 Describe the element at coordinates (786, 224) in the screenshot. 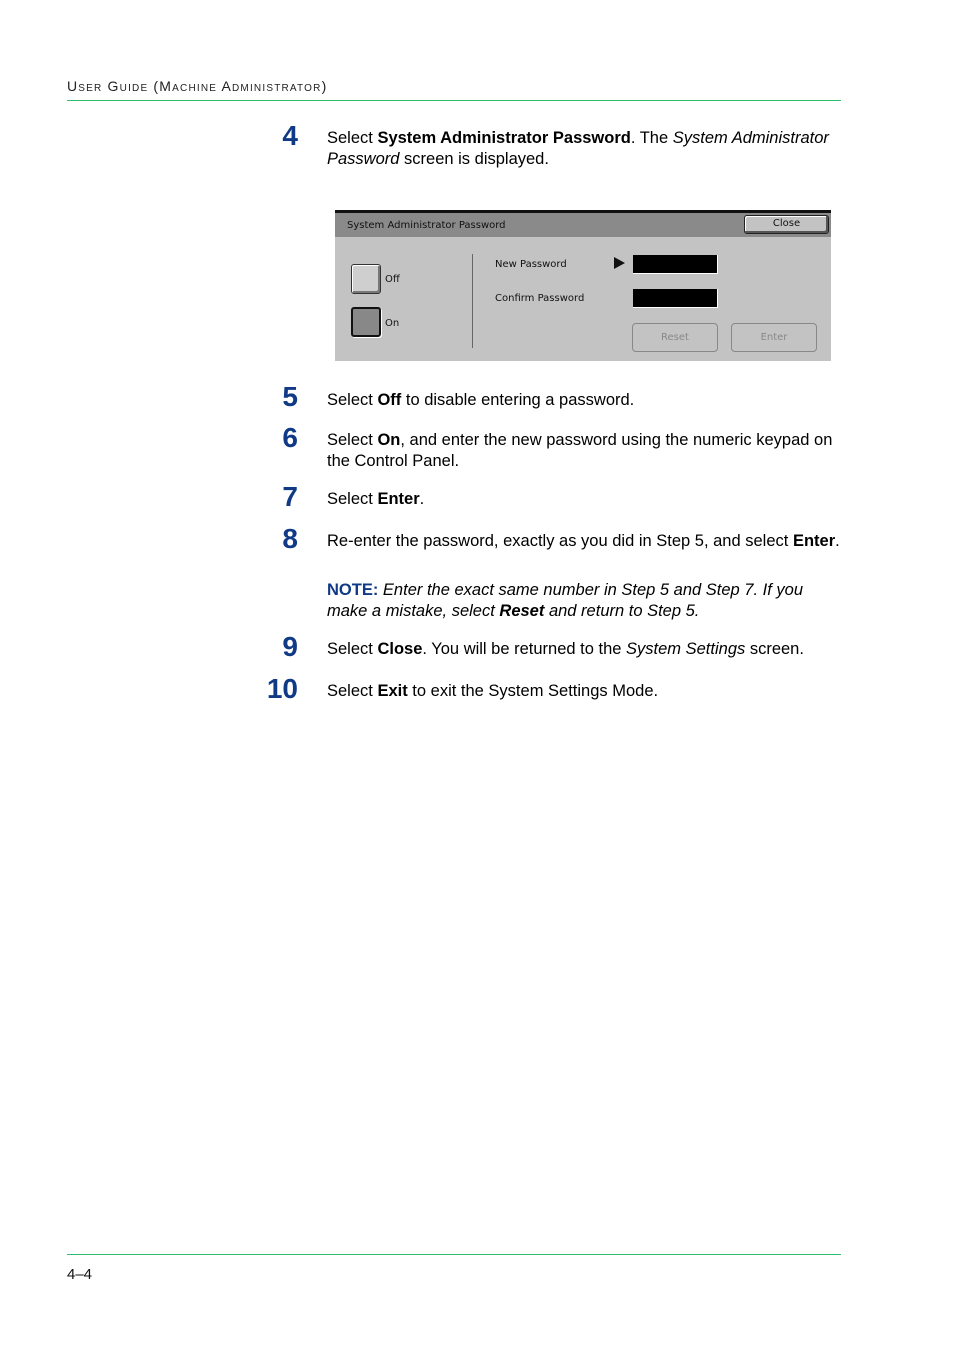

I see `close-button: Close` at that location.